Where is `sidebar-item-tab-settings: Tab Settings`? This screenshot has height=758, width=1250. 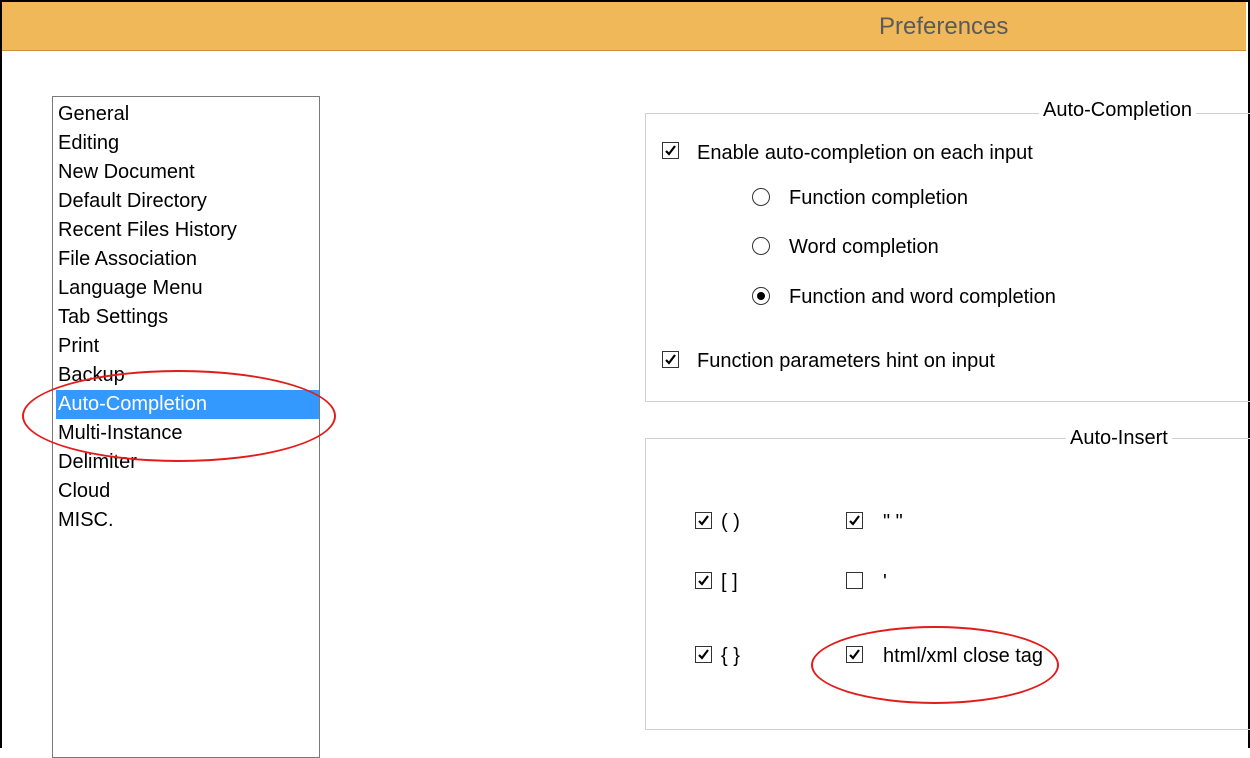 sidebar-item-tab-settings: Tab Settings is located at coordinates (113, 317).